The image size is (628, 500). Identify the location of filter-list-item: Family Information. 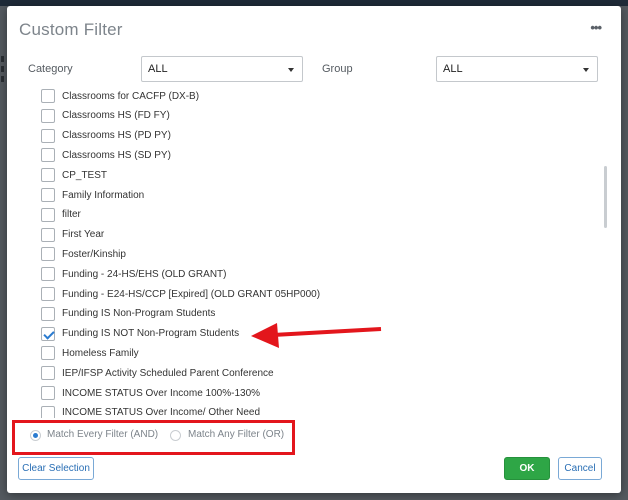
(92, 195).